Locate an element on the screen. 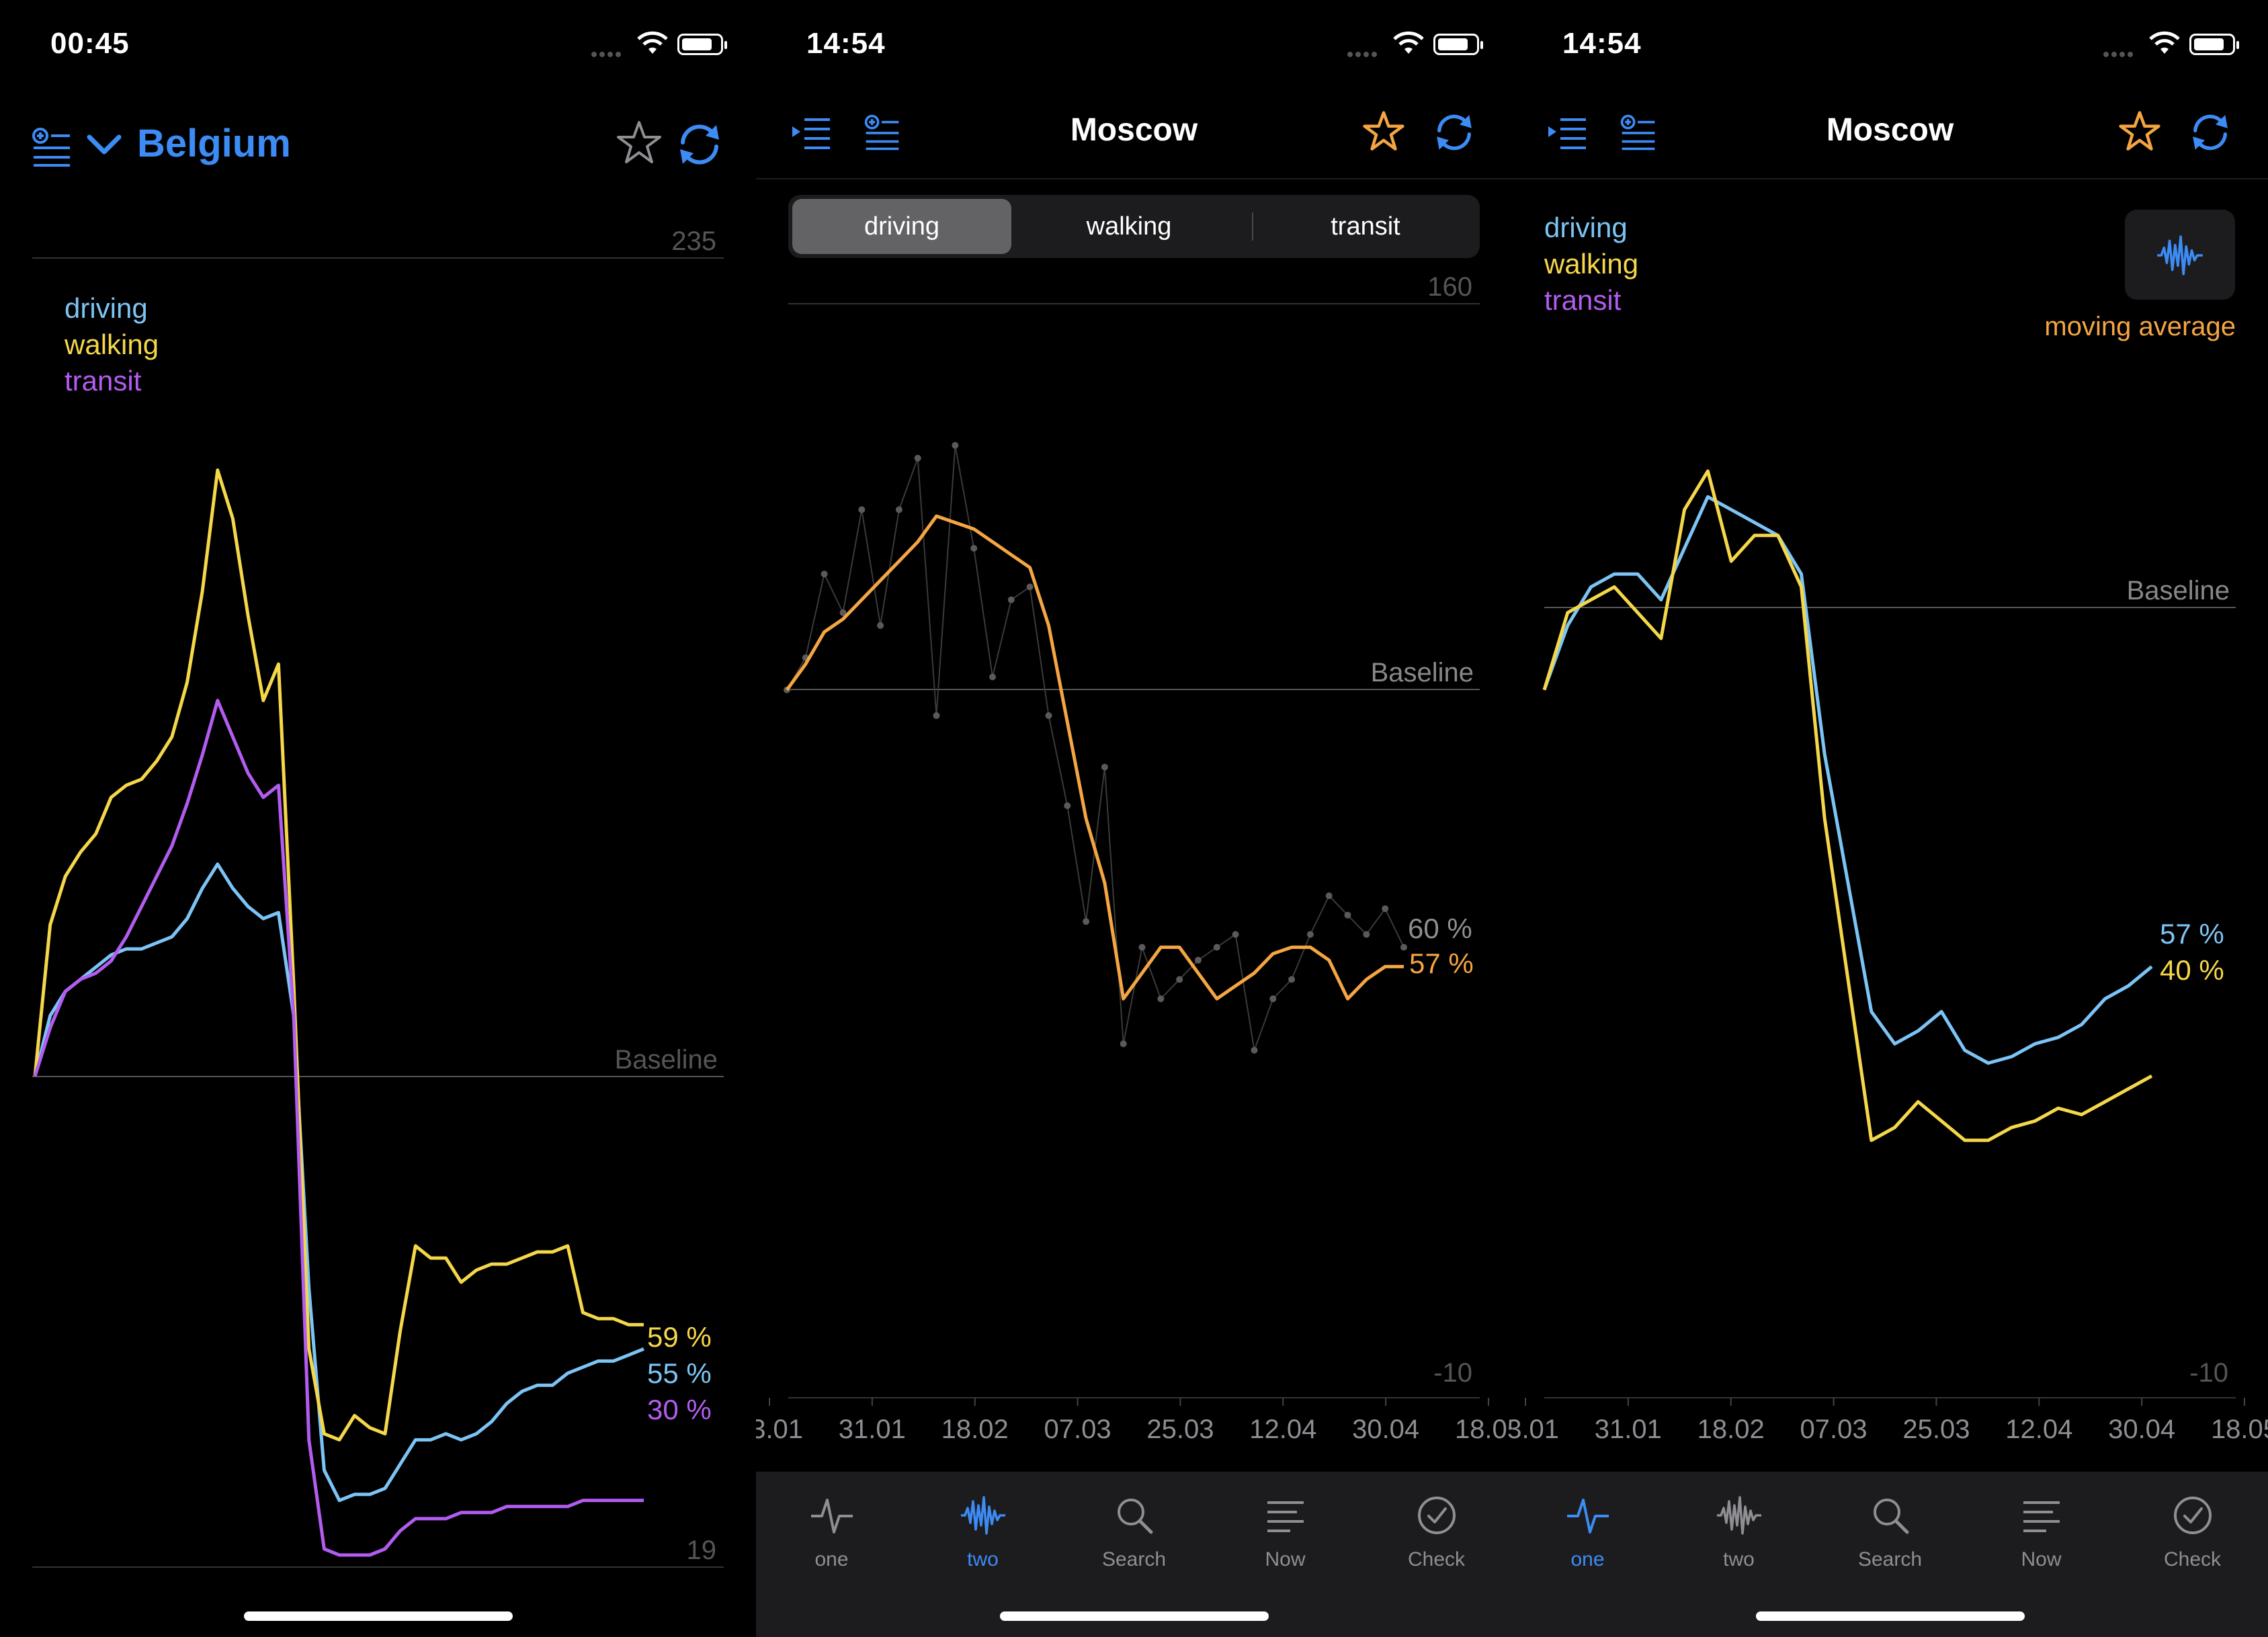 The image size is (2268, 1637). segment-walking: walking is located at coordinates (1129, 227).